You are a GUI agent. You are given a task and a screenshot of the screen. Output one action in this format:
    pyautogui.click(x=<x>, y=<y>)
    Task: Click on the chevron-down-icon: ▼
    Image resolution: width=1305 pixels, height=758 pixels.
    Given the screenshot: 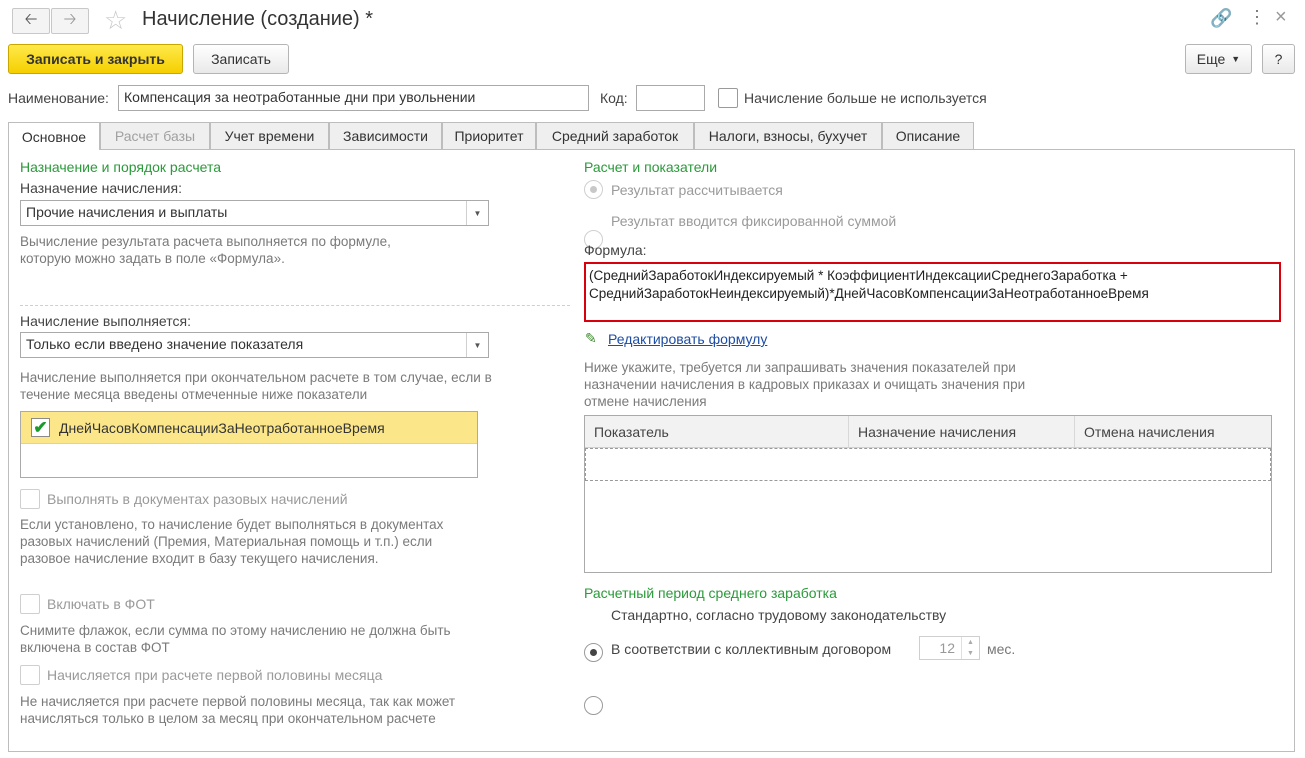 What is the action you would take?
    pyautogui.click(x=970, y=653)
    